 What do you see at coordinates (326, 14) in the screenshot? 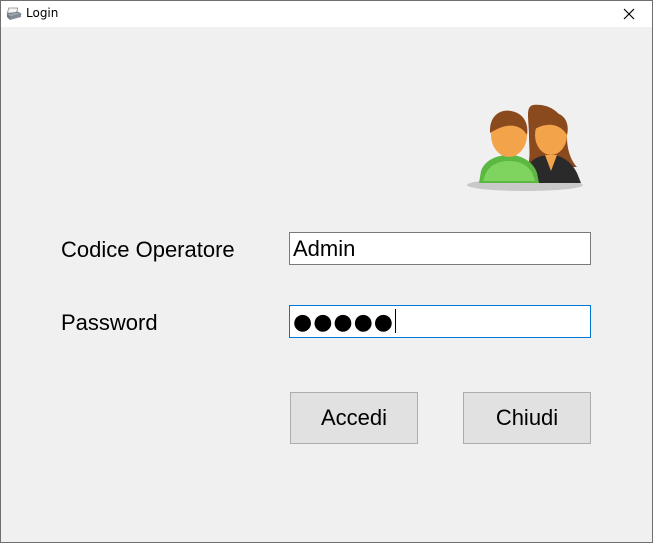
I see `title-bar: Login` at bounding box center [326, 14].